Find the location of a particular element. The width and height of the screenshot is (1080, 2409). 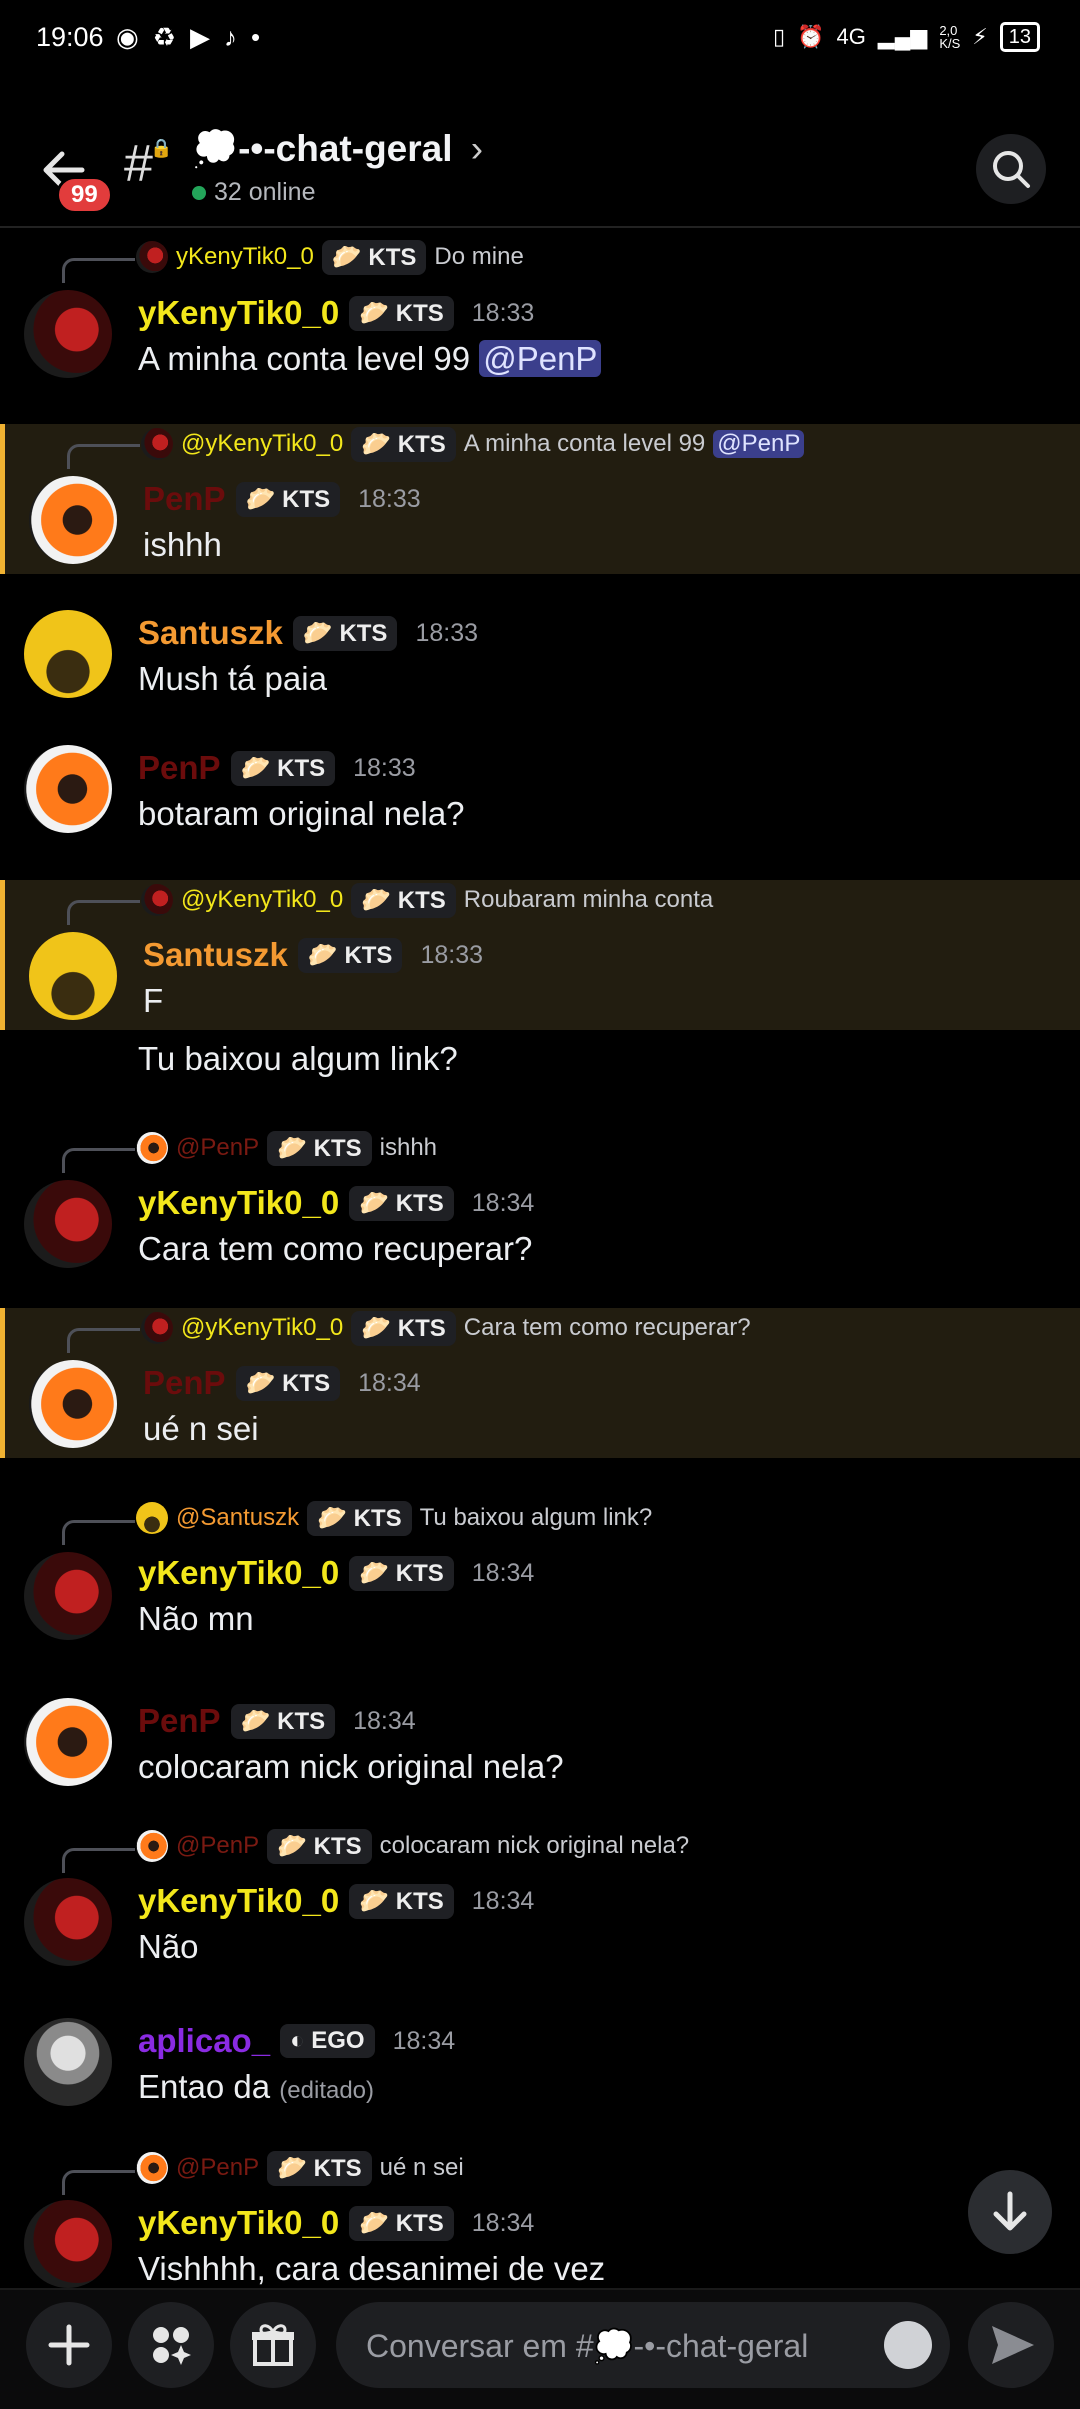

message-item: PenP 🥟 KTS 18:33 botaram original nela? is located at coordinates (540, 788).